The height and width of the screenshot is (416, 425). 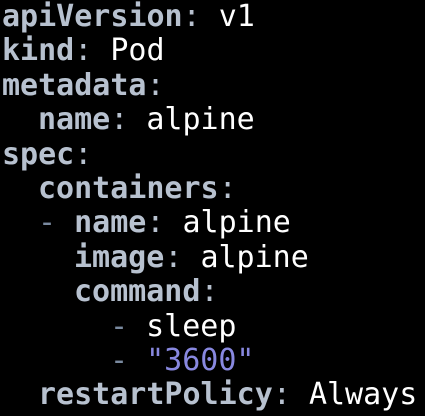 I want to click on yaml-key: command, so click(x=137, y=292).